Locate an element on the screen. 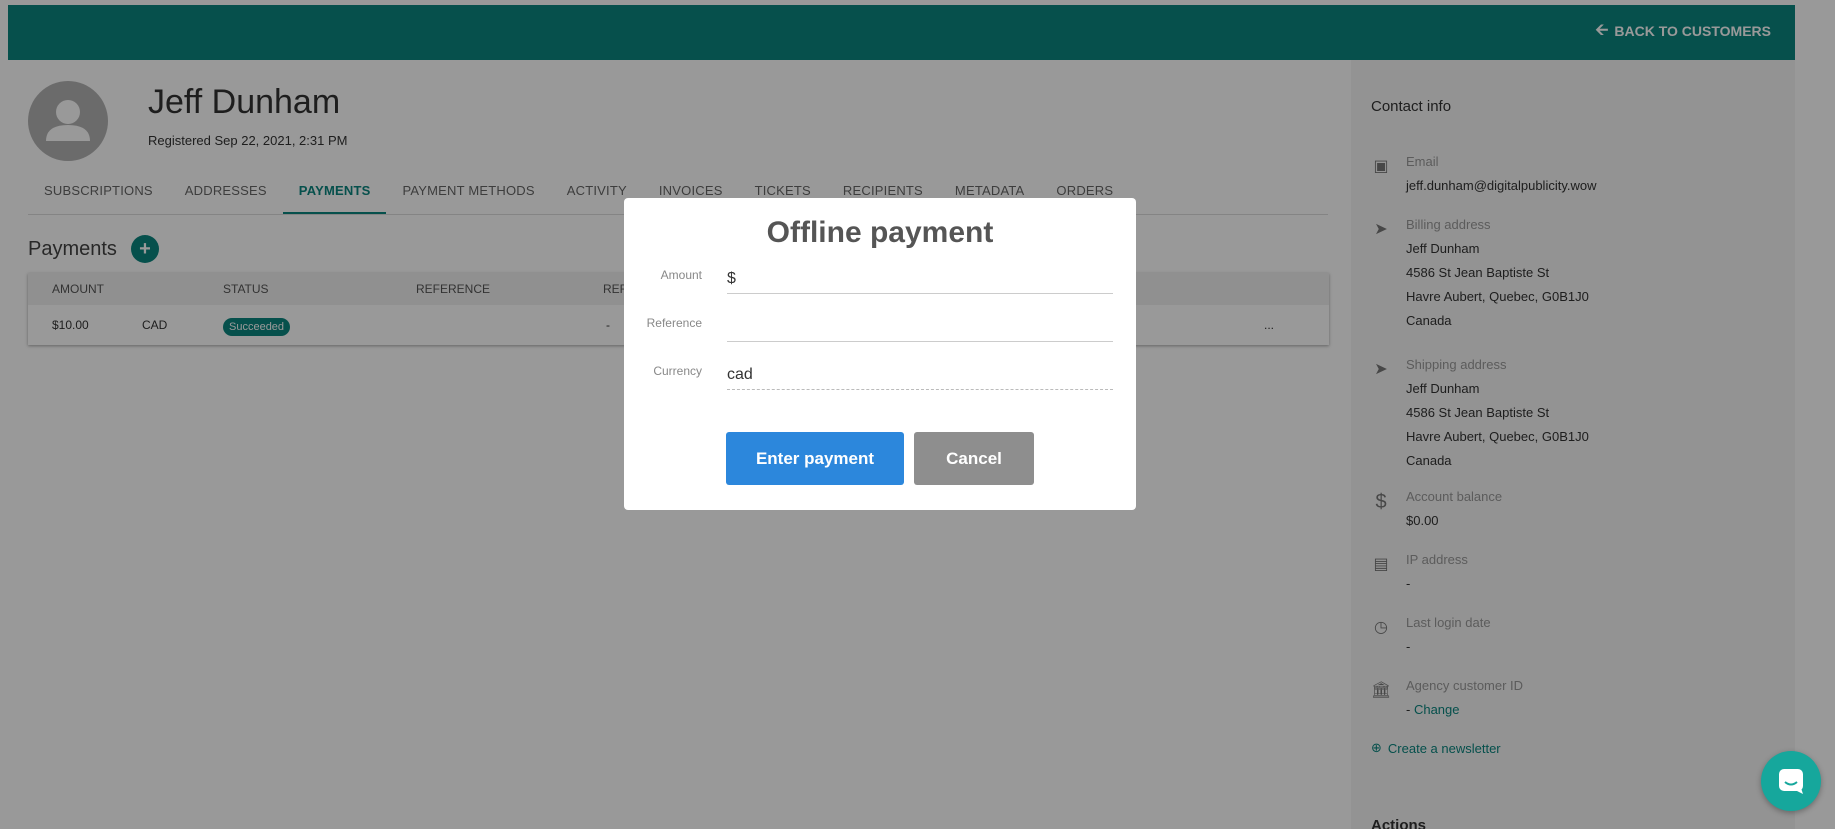 This screenshot has height=829, width=1835. currency-label: Currency is located at coordinates (677, 371).